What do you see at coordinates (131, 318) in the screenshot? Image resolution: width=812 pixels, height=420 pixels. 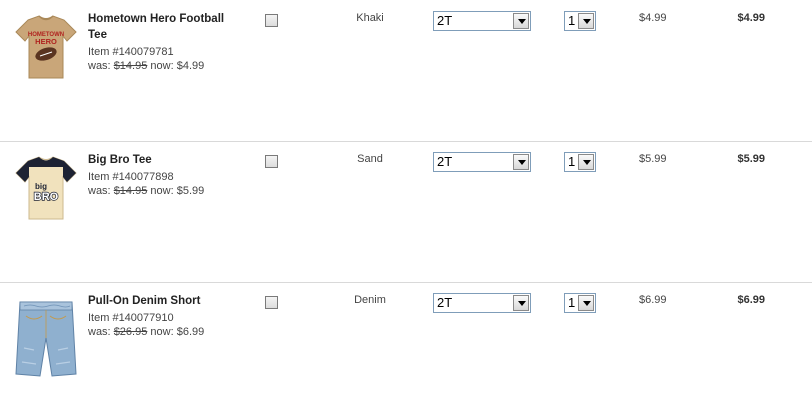 I see `item-number: Item #140077910` at bounding box center [131, 318].